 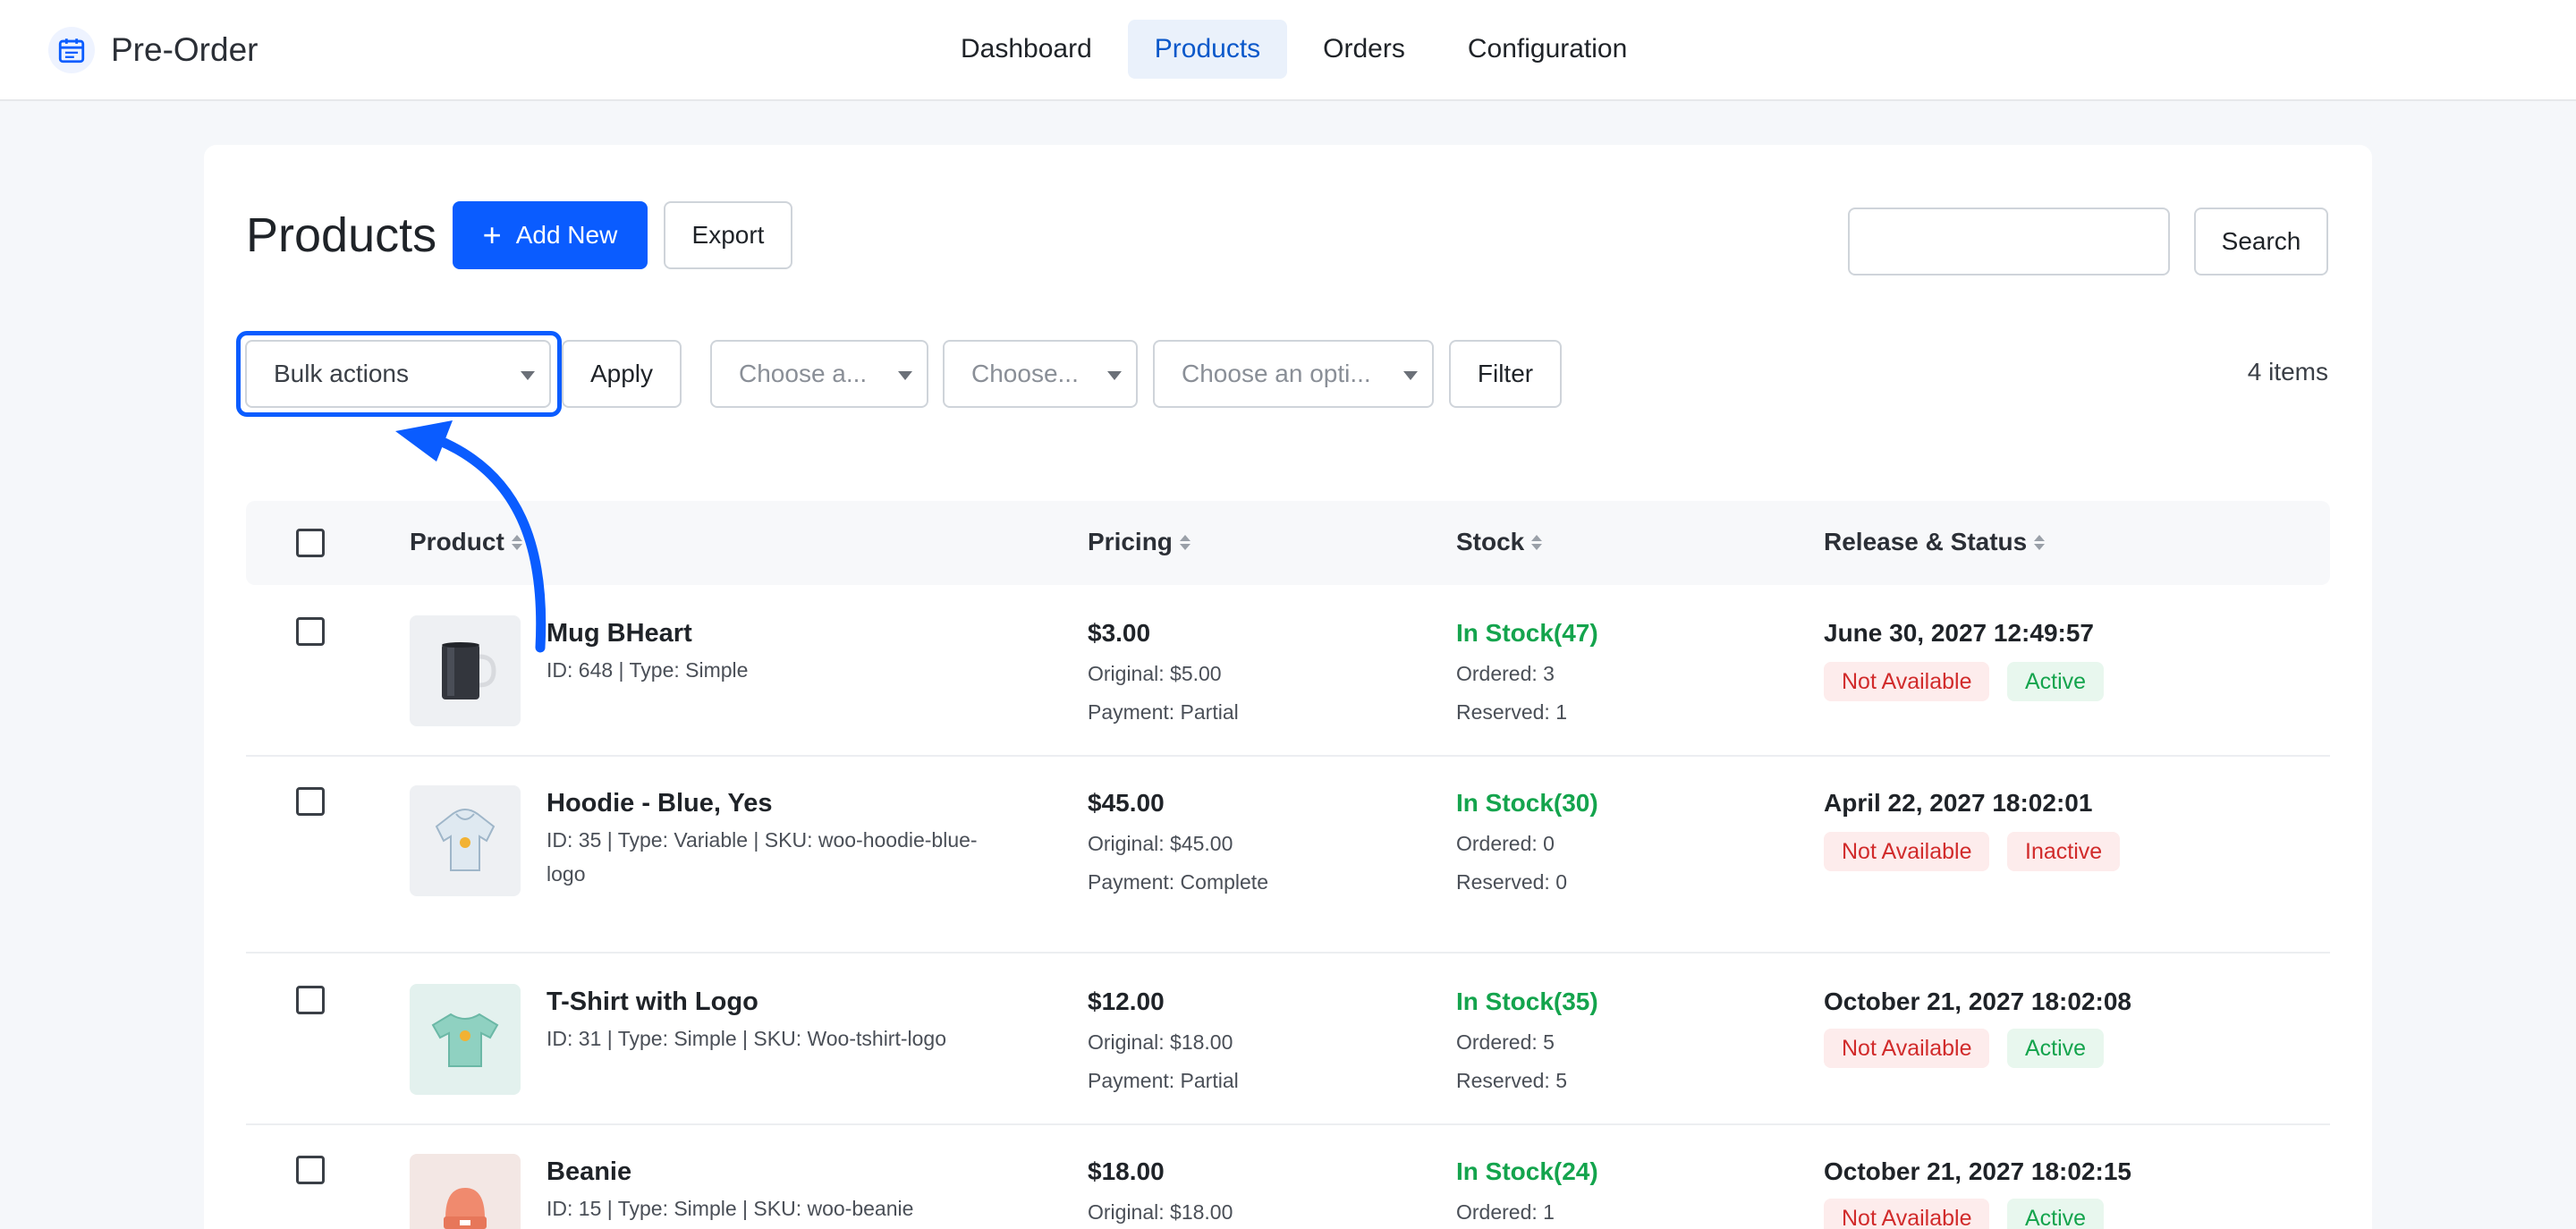 What do you see at coordinates (1512, 882) in the screenshot?
I see `reserved-count: Reserved: 0` at bounding box center [1512, 882].